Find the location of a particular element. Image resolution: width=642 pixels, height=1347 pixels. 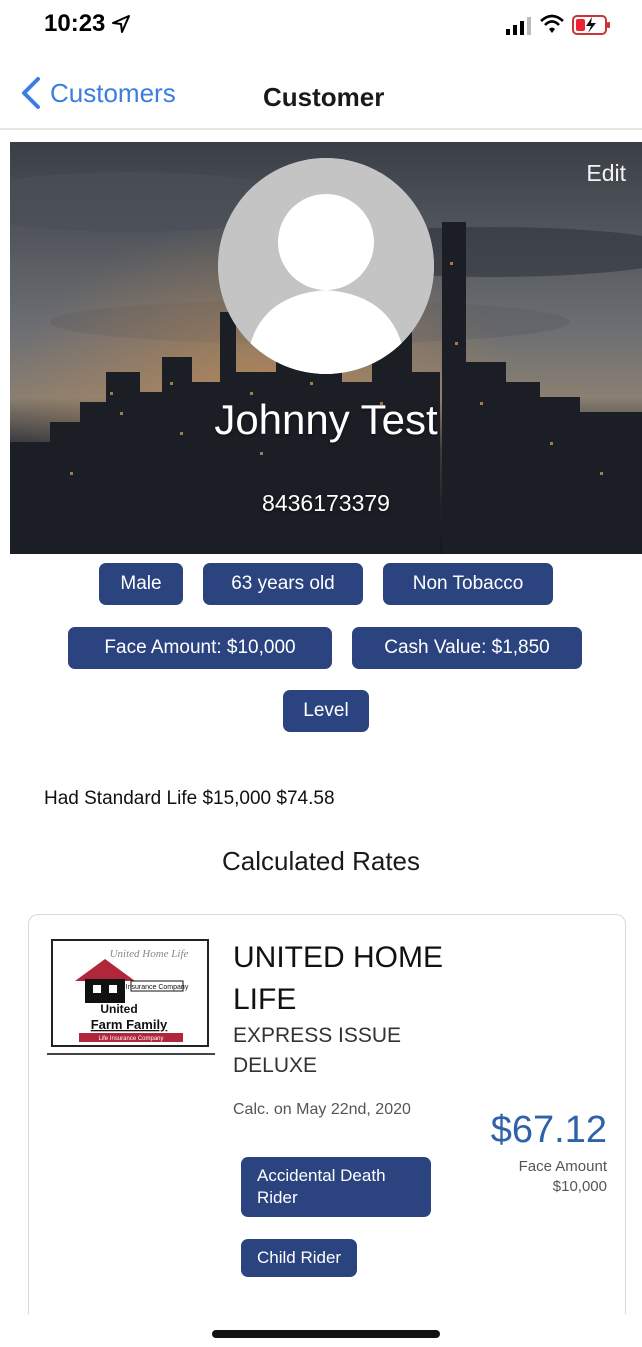

status-bar: 10:23 is located at coordinates (321, 30).